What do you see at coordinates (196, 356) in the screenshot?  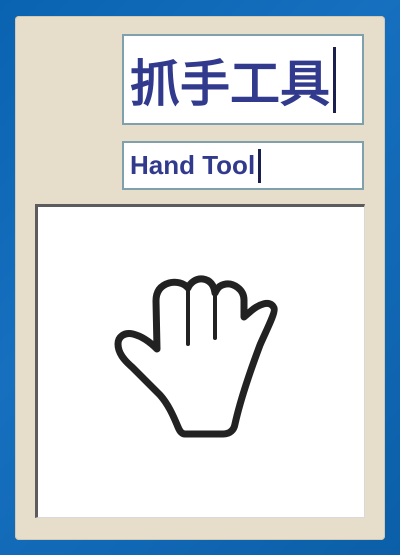 I see `hand-icon` at bounding box center [196, 356].